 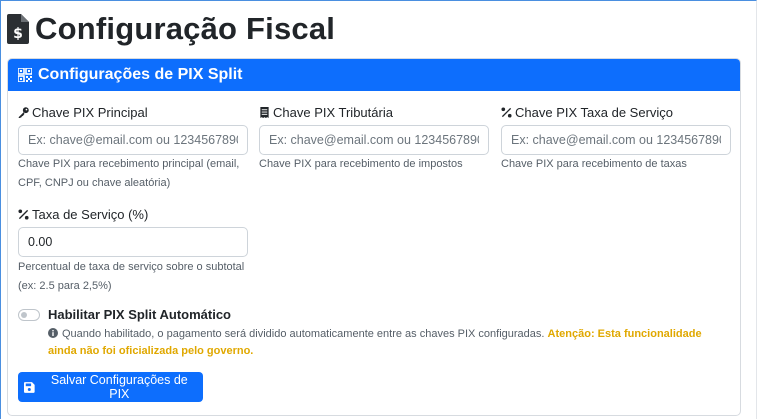 I want to click on page-header: $ Configuração Fiscal, so click(x=171, y=29).